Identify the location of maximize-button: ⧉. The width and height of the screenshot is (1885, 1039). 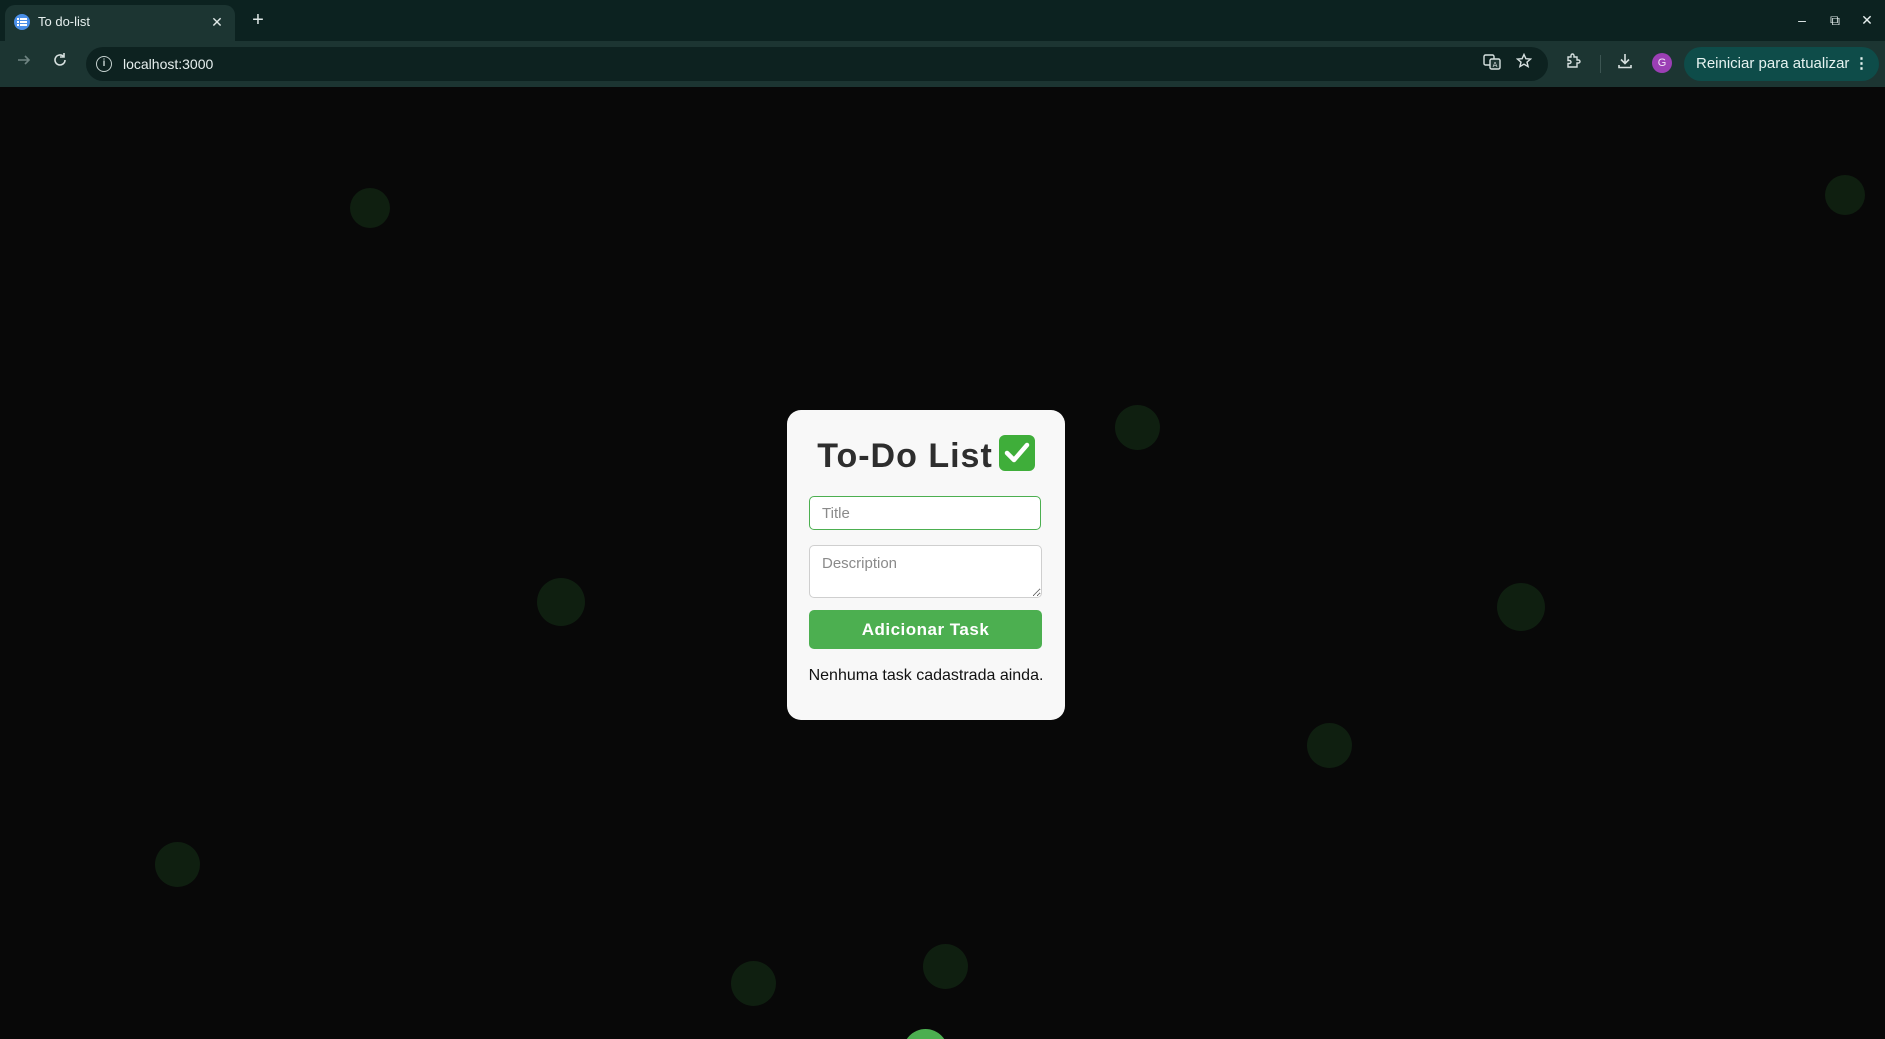
(1835, 20).